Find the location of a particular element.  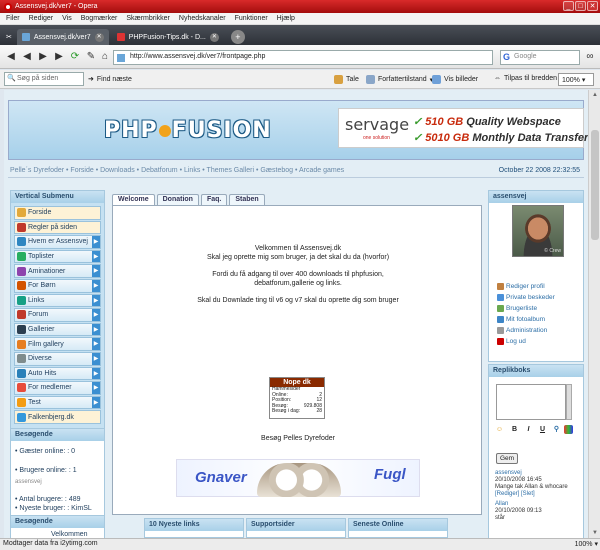

tab-donation: Donation is located at coordinates (177, 199).